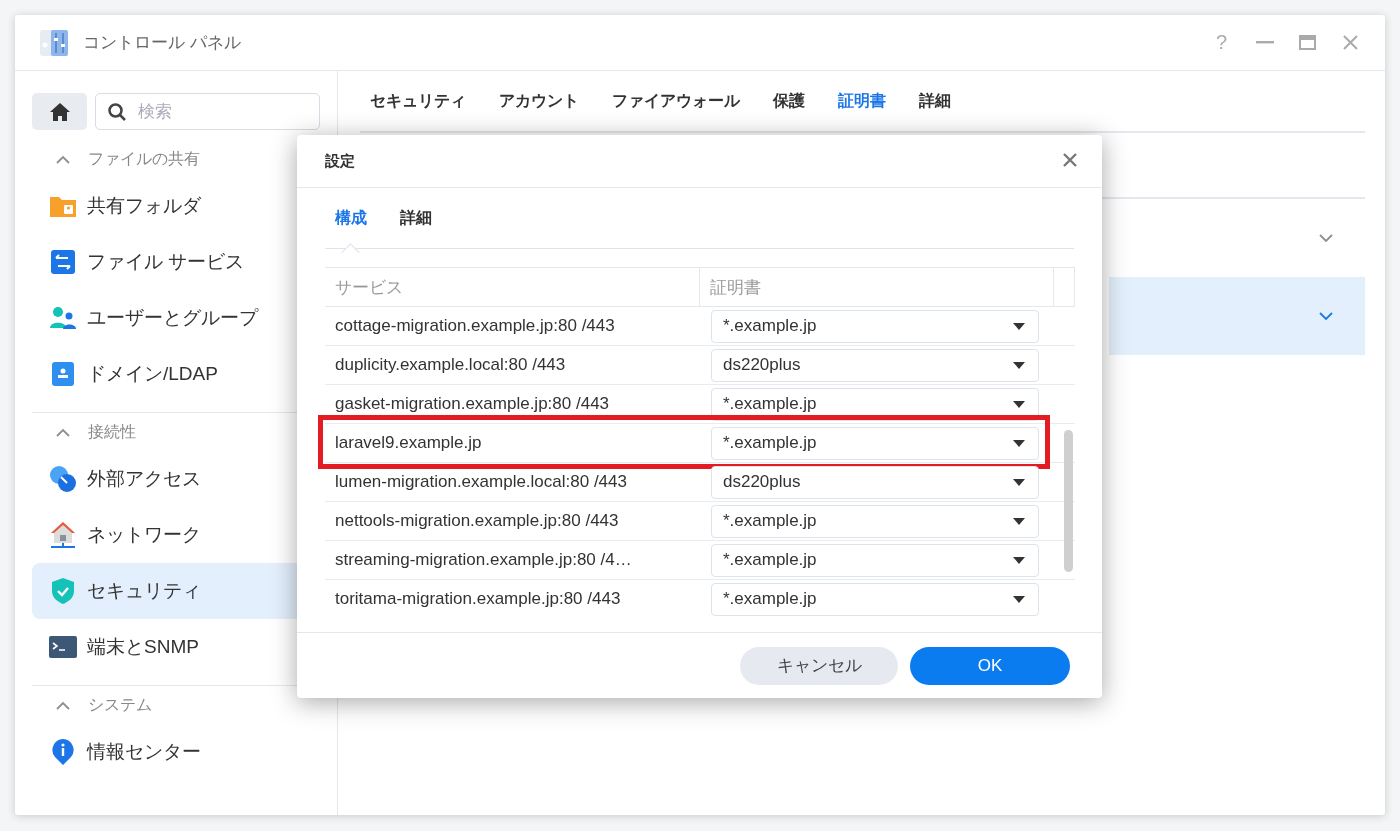 The width and height of the screenshot is (1400, 831). Describe the element at coordinates (54, 42) in the screenshot. I see `sliders-icon` at that location.